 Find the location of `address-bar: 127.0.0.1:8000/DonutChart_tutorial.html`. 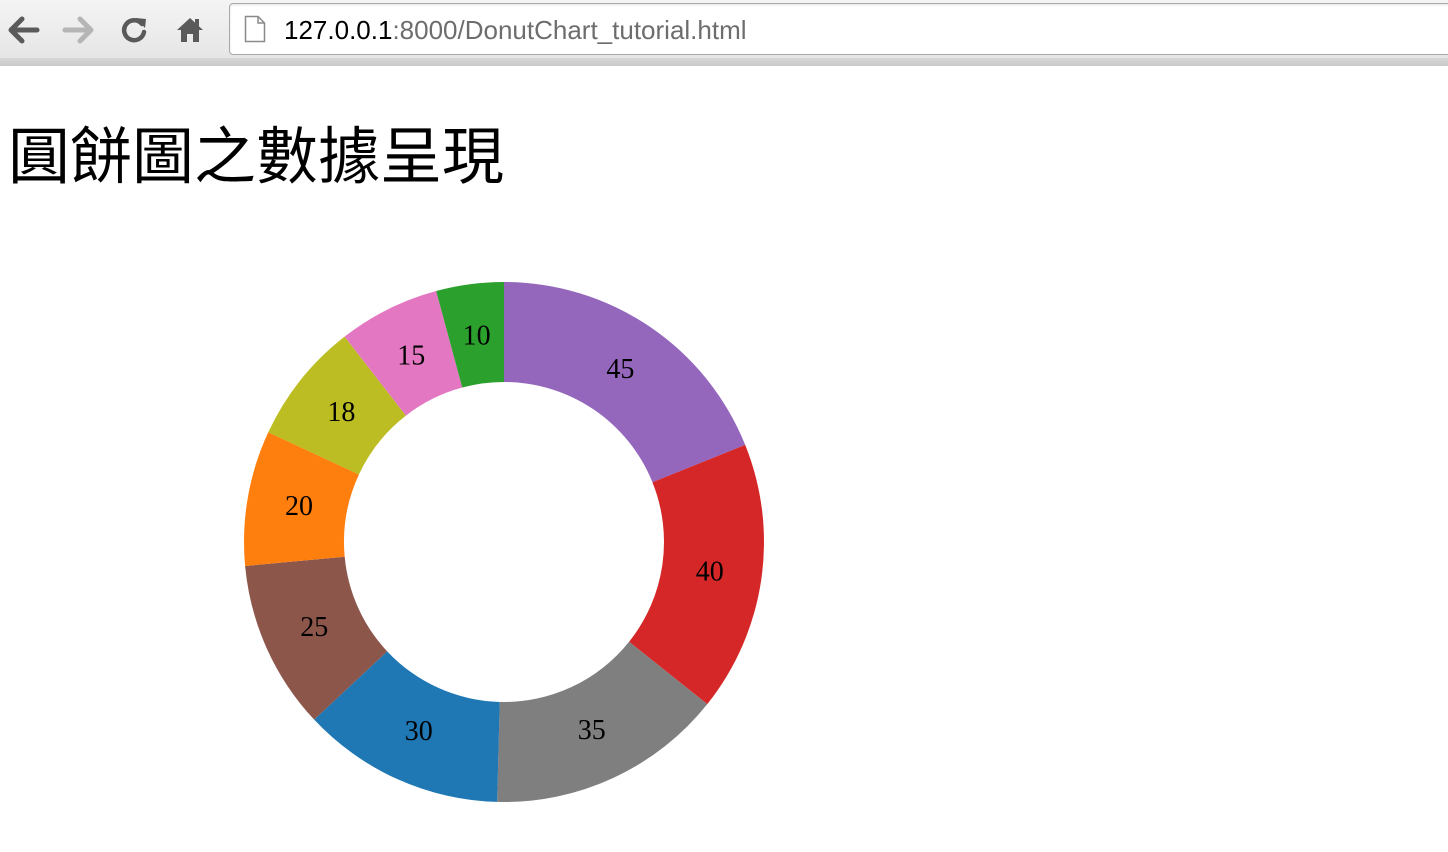

address-bar: 127.0.0.1:8000/DonutChart_tutorial.html is located at coordinates (838, 29).